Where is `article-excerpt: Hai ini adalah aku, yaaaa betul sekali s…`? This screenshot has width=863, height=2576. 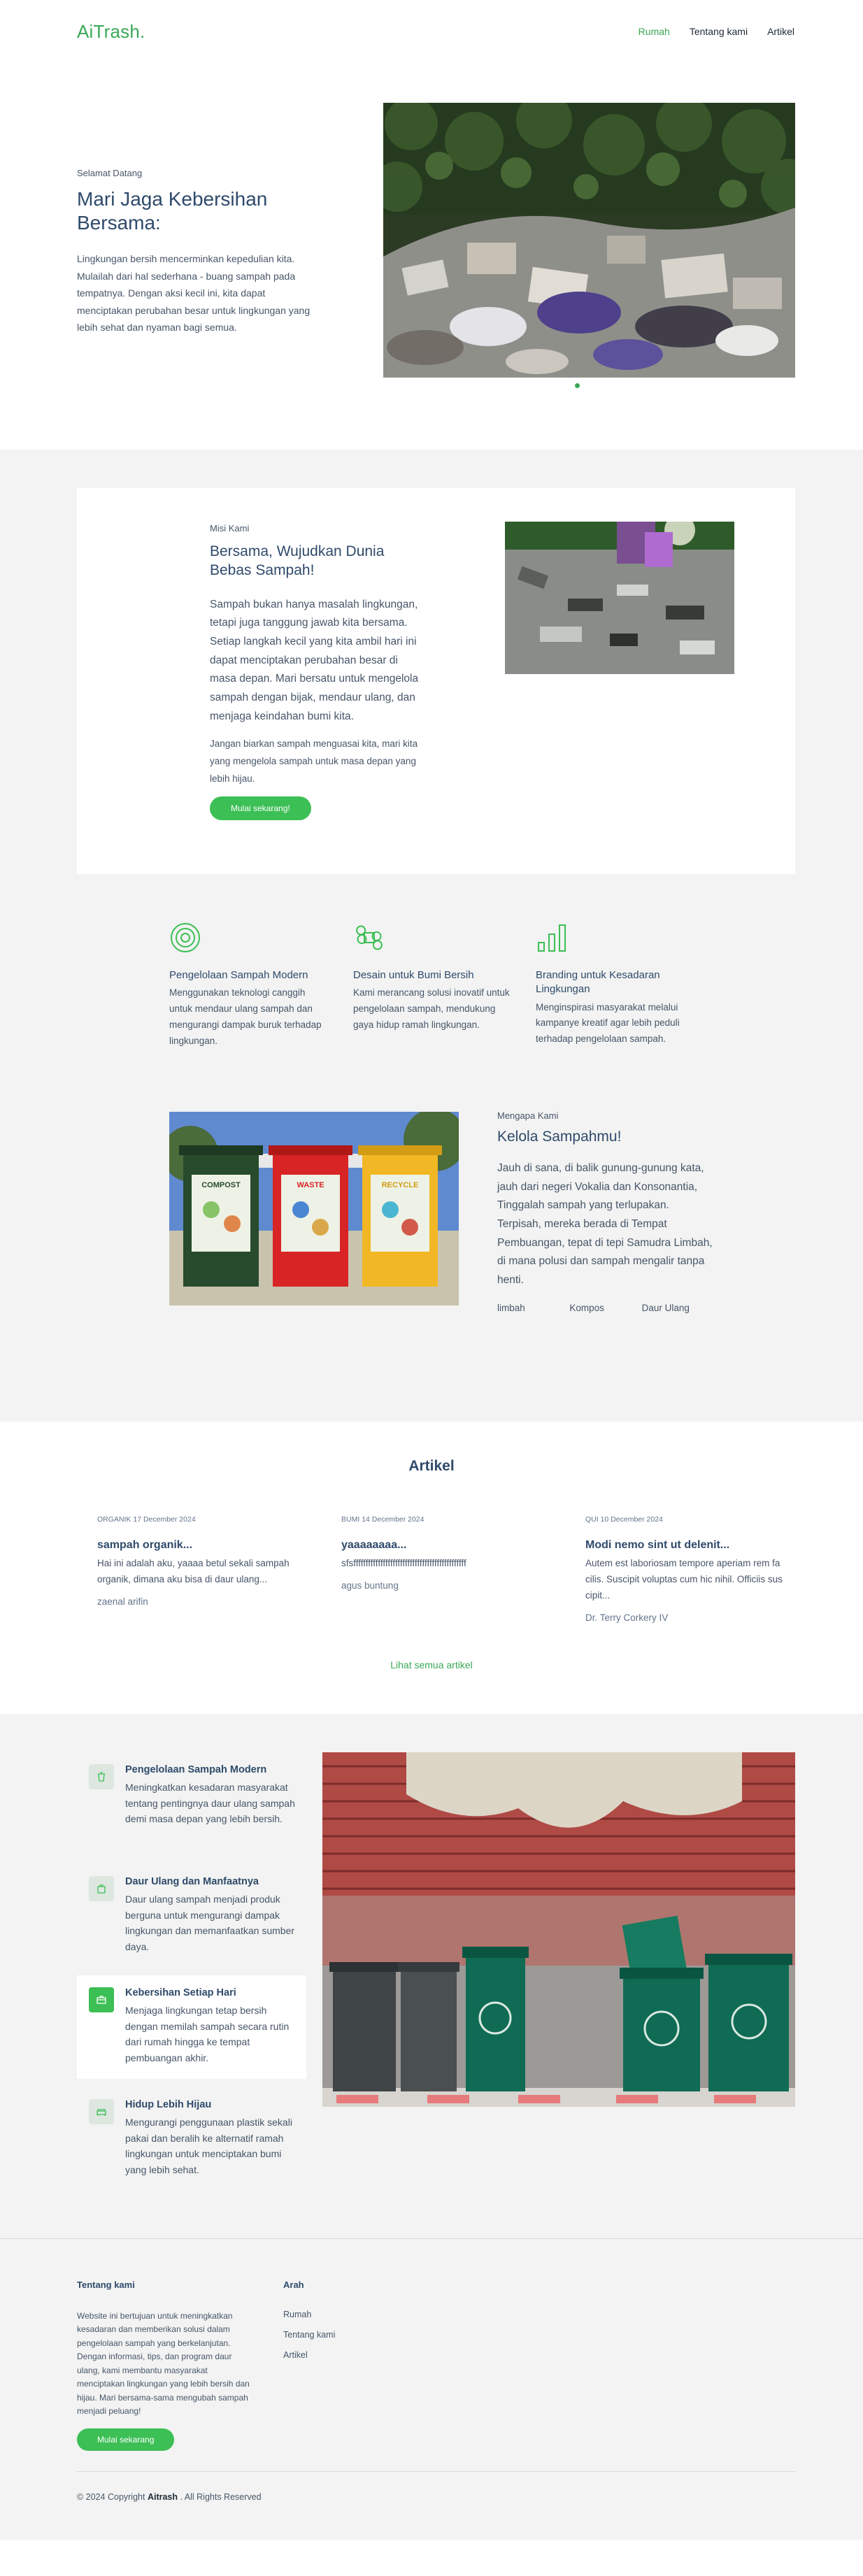
article-excerpt: Hai ini adalah aku, yaaaa betul sekali s… is located at coordinates (194, 1571).